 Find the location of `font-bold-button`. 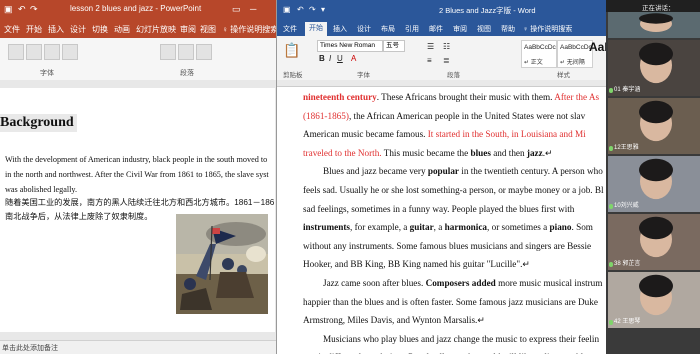

font-bold-button is located at coordinates (16, 52).